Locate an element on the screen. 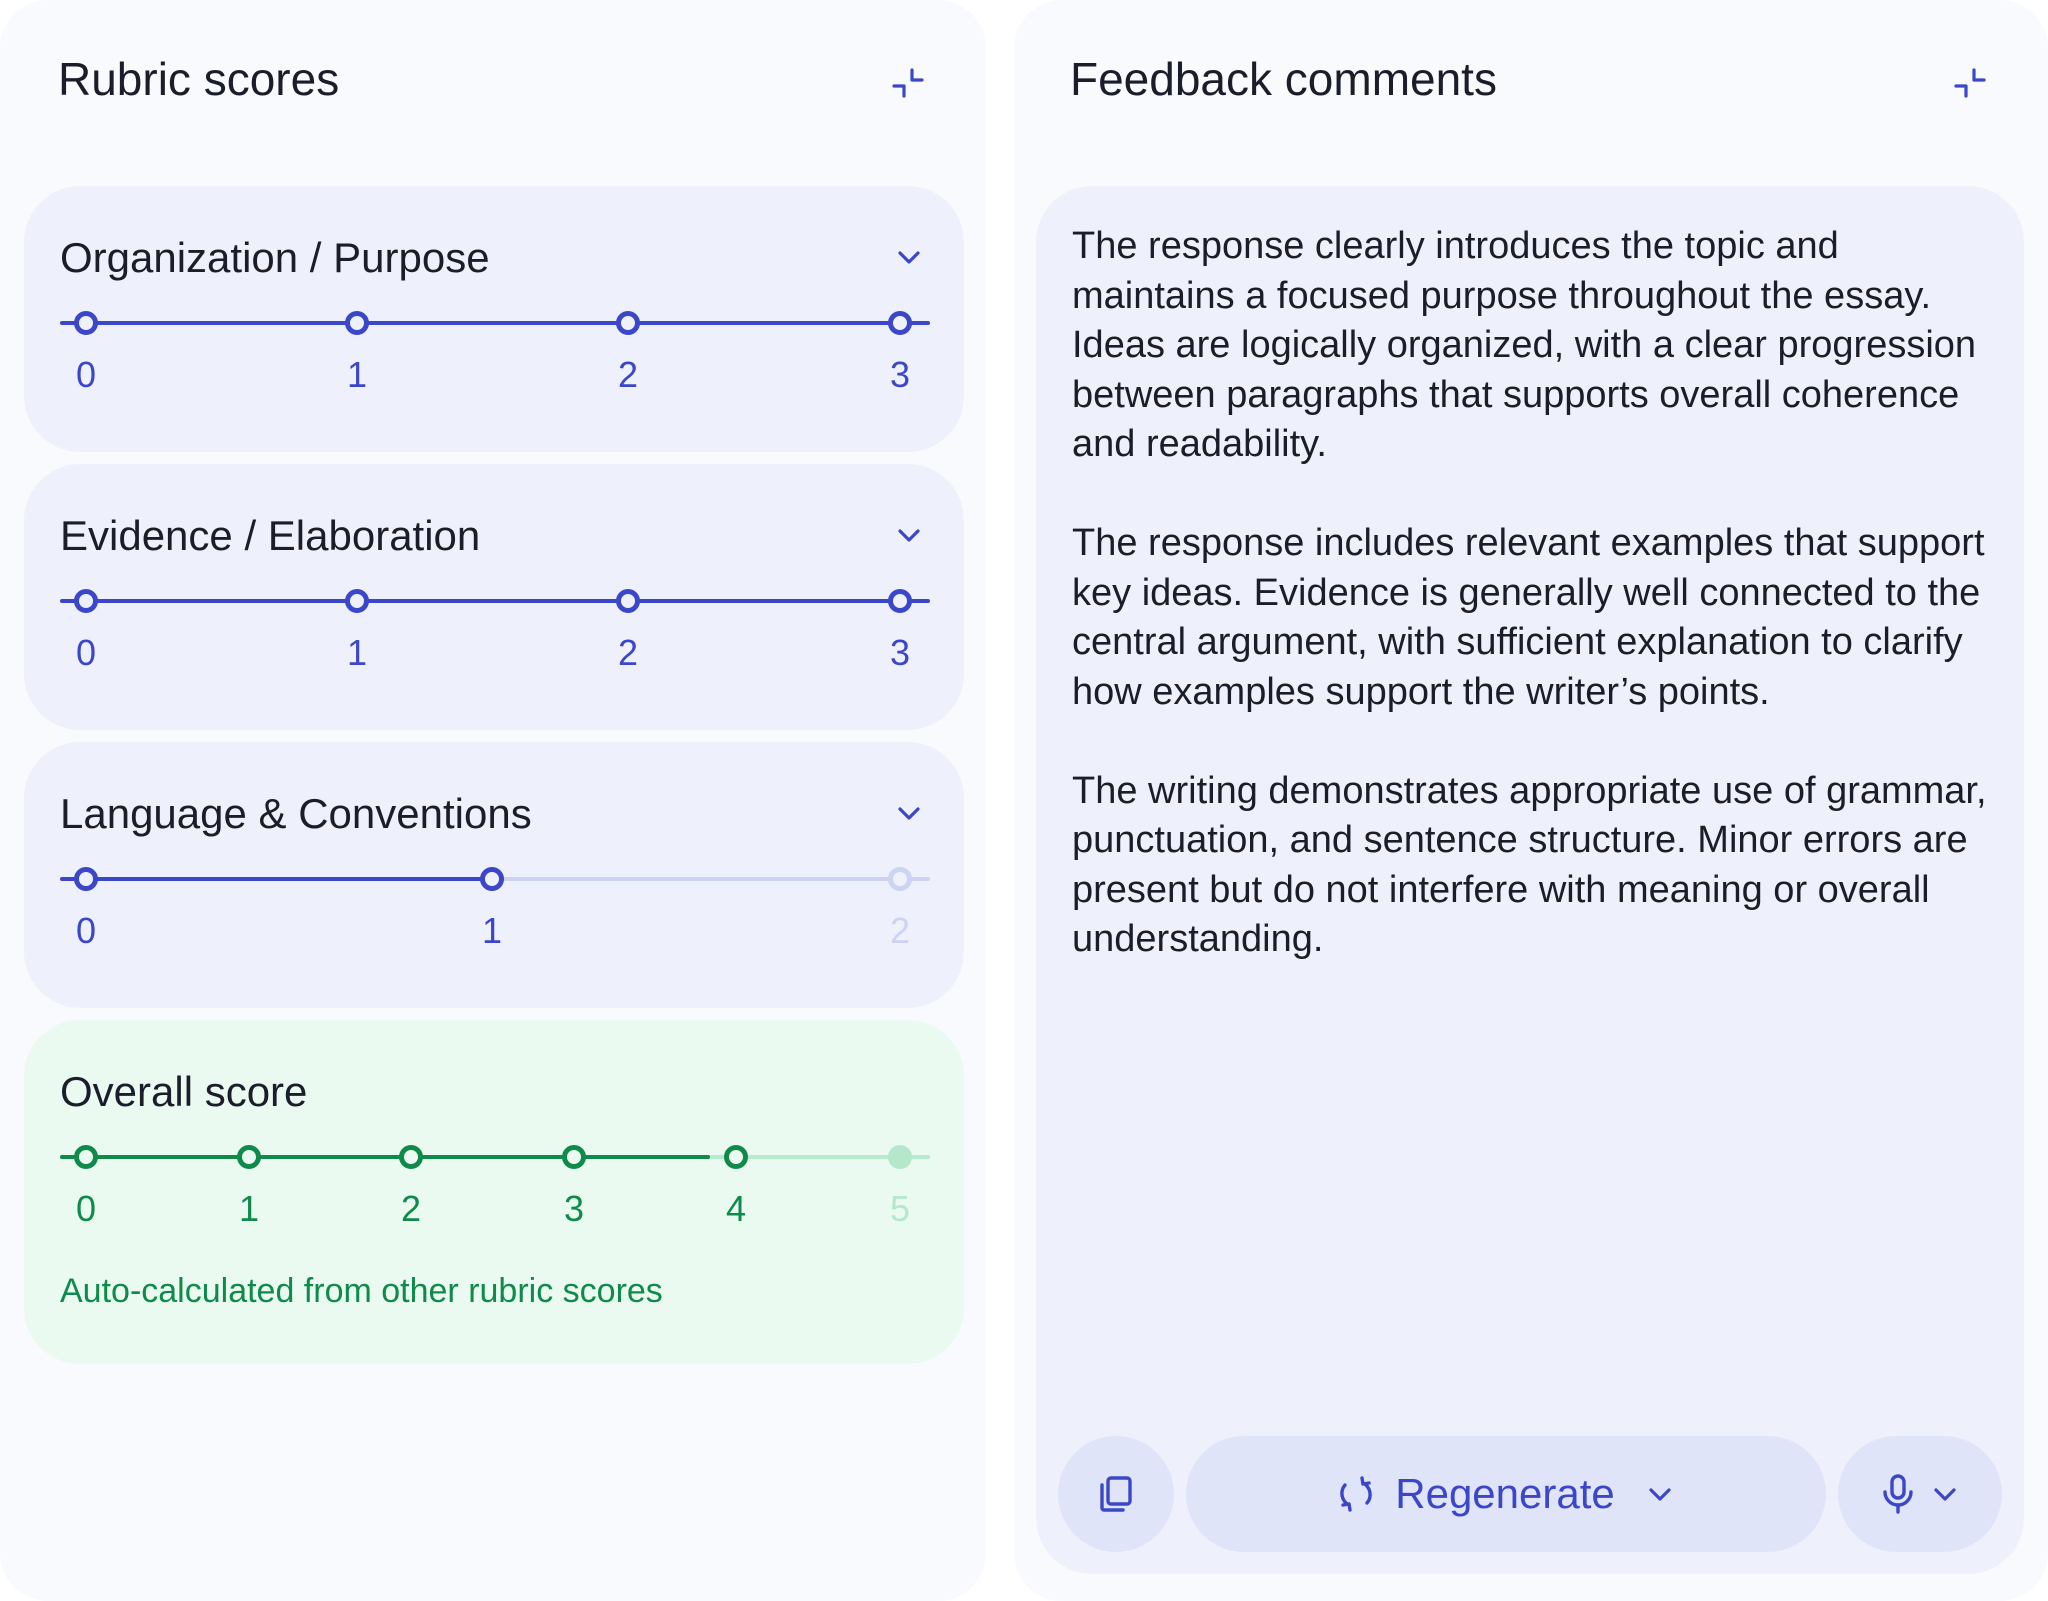 This screenshot has width=2048, height=1601. rubric-title: Language & Conventions is located at coordinates (296, 813).